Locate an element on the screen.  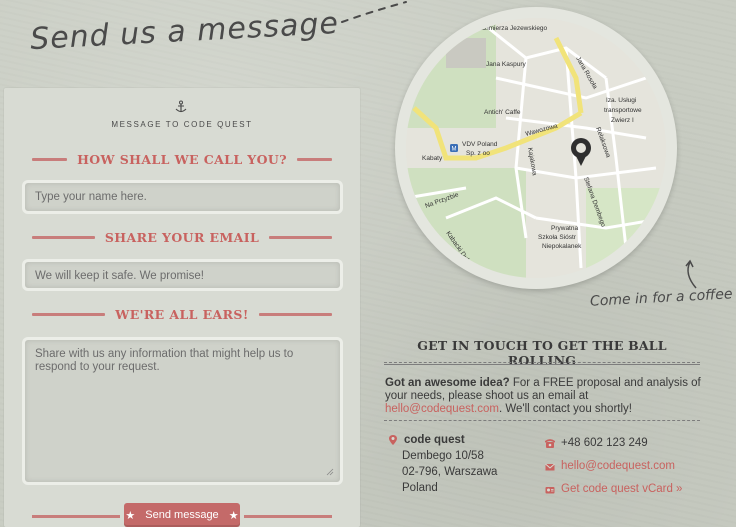
message-section-label: WE'RE ALL EARS! is located at coordinates (182, 314).